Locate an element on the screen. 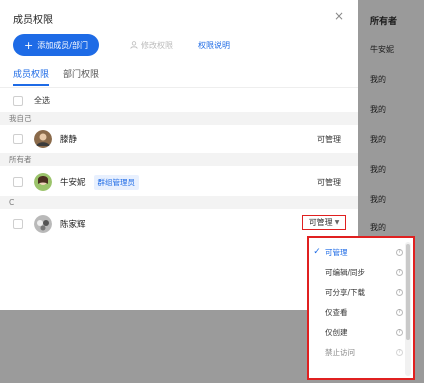 The image size is (424, 383). member-row: 陈家辉 is located at coordinates (49, 224).